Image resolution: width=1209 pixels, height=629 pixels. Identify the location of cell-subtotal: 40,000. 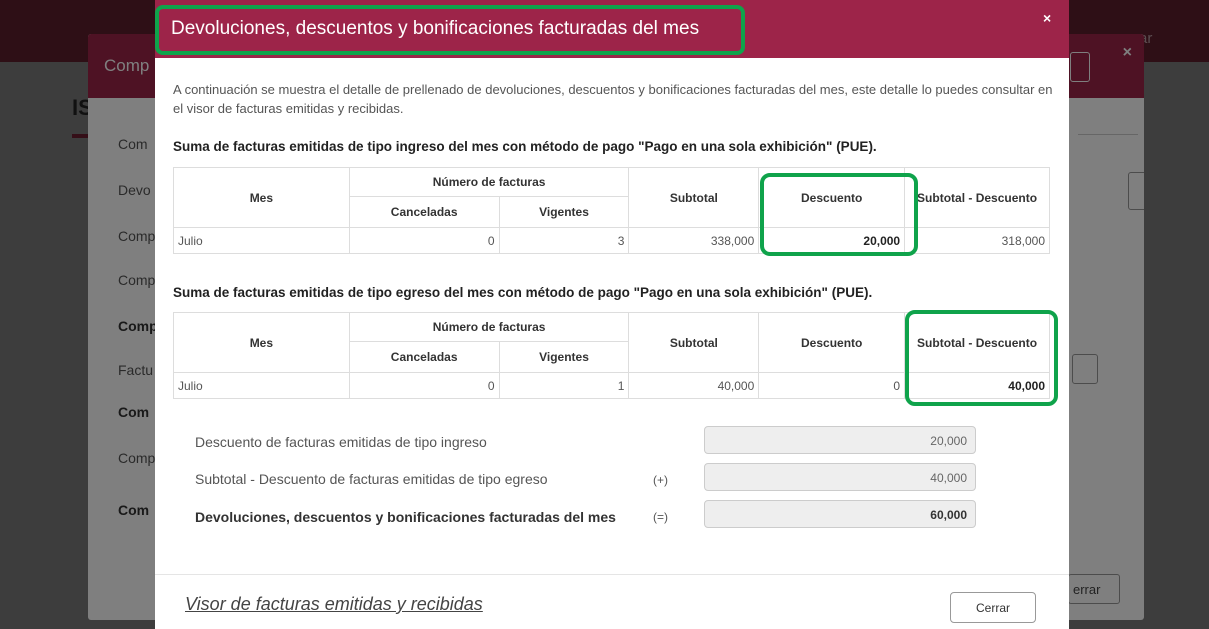
(694, 385).